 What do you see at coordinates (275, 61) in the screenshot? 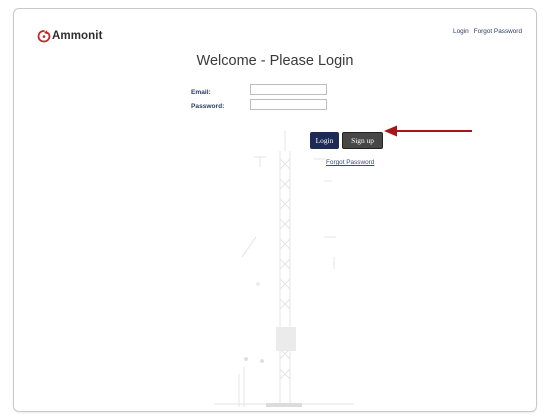
I see `page-title: Welcome - Please Login` at bounding box center [275, 61].